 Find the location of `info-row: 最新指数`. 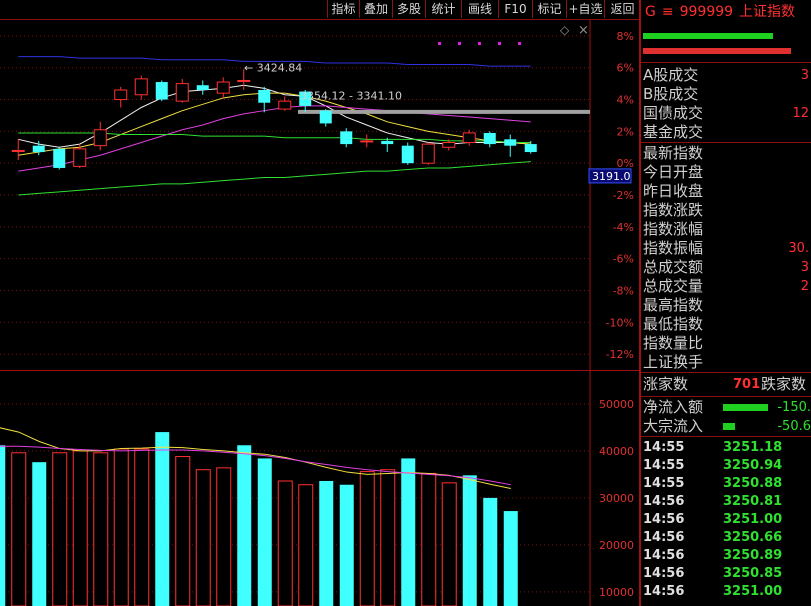

info-row: 最新指数 is located at coordinates (727, 153).